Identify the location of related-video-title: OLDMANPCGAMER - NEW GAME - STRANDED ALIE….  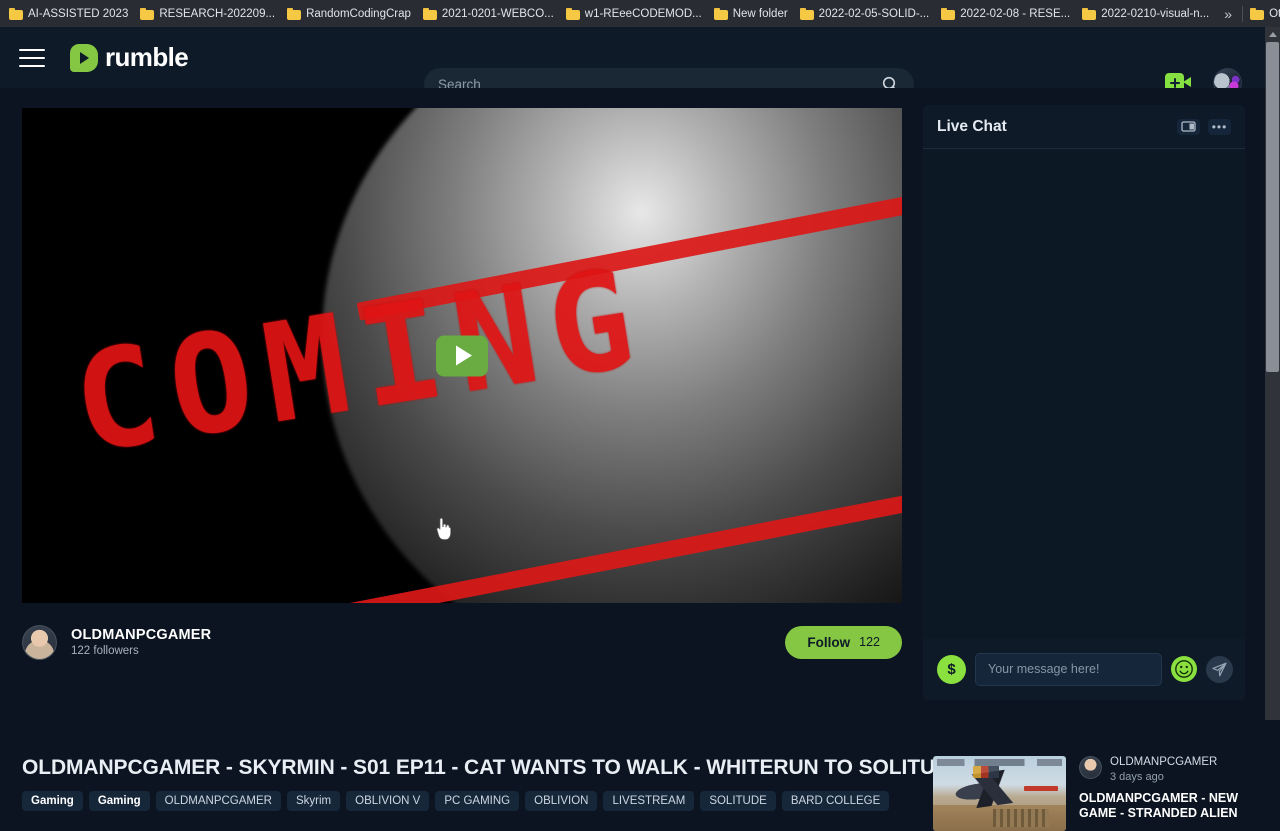
(1166, 806).